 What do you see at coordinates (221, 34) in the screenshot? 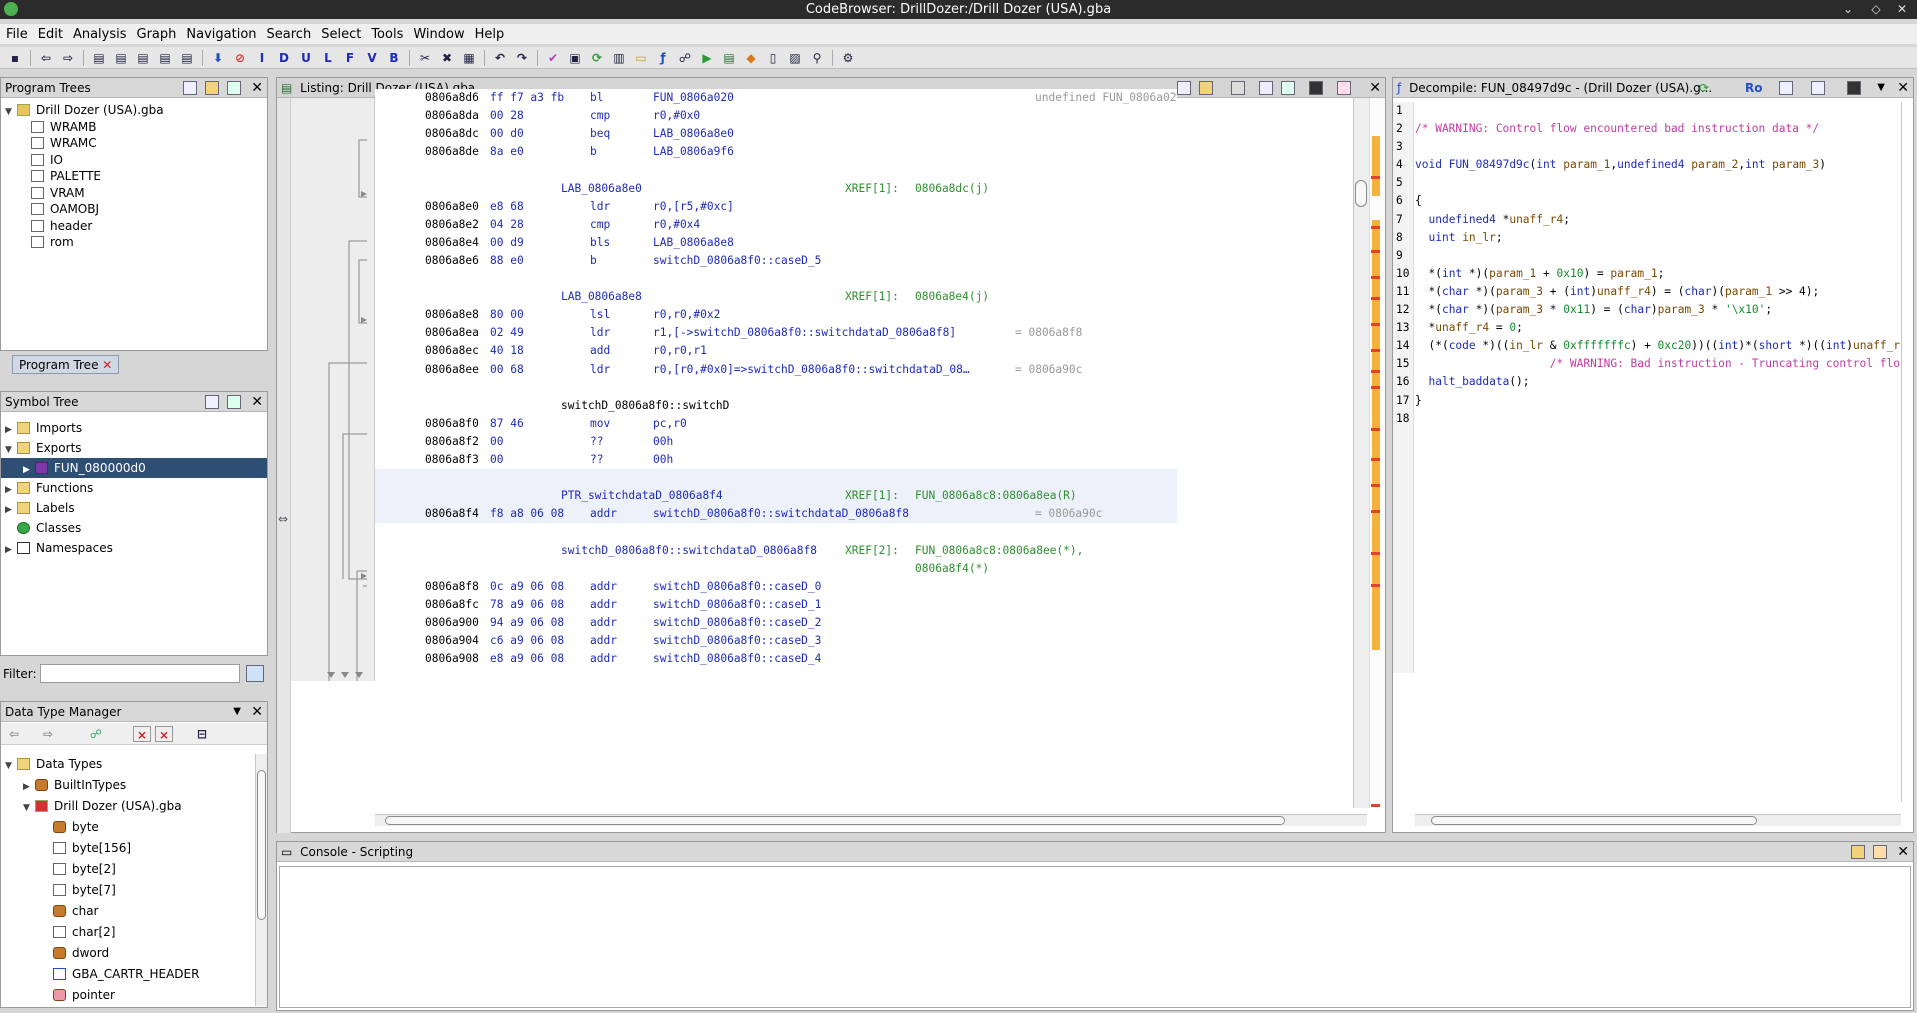
I see `menu-navigation: Navigation` at bounding box center [221, 34].